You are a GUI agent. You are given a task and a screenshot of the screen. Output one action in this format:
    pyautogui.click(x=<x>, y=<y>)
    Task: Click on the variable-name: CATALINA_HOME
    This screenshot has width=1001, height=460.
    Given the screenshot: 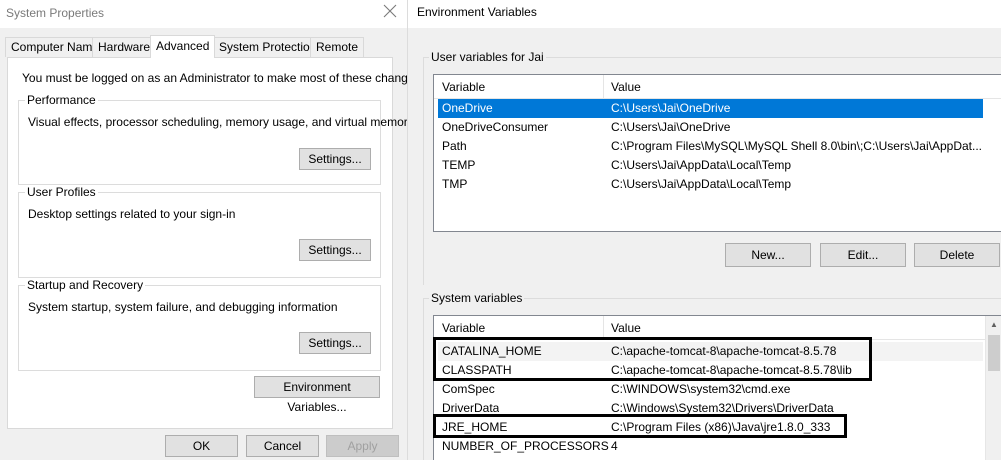 What is the action you would take?
    pyautogui.click(x=492, y=351)
    